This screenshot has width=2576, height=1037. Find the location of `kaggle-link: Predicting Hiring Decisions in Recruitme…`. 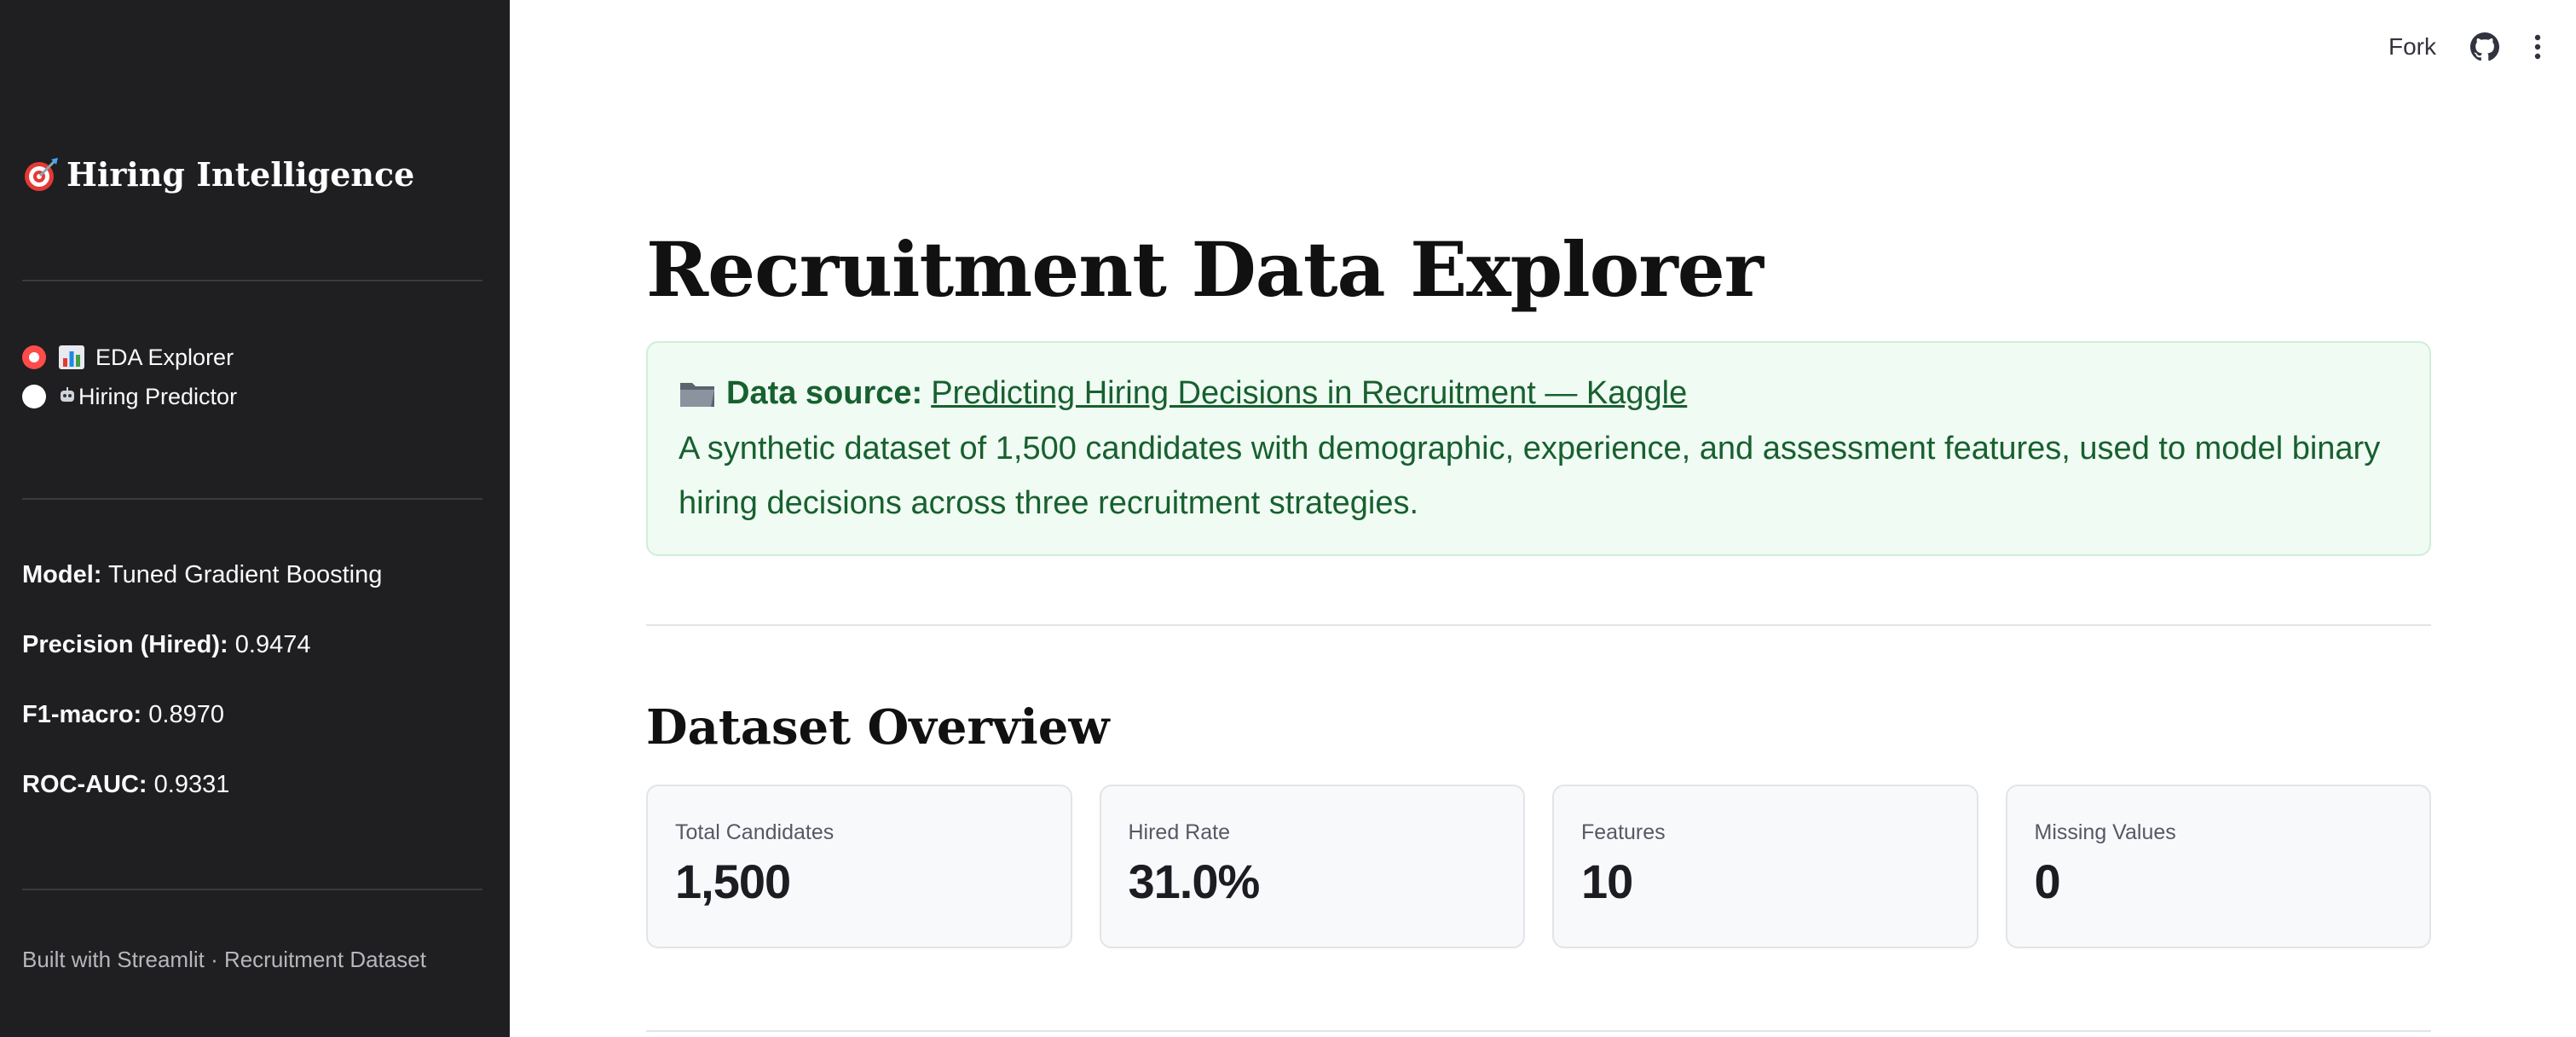

kaggle-link: Predicting Hiring Decisions in Recruitme… is located at coordinates (1309, 394).